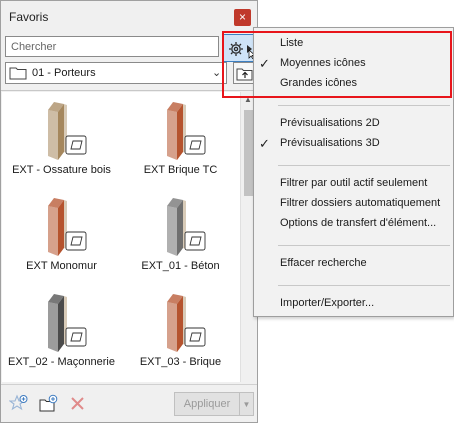  What do you see at coordinates (129, 17) in the screenshot?
I see `title-bar: Favoris ×` at bounding box center [129, 17].